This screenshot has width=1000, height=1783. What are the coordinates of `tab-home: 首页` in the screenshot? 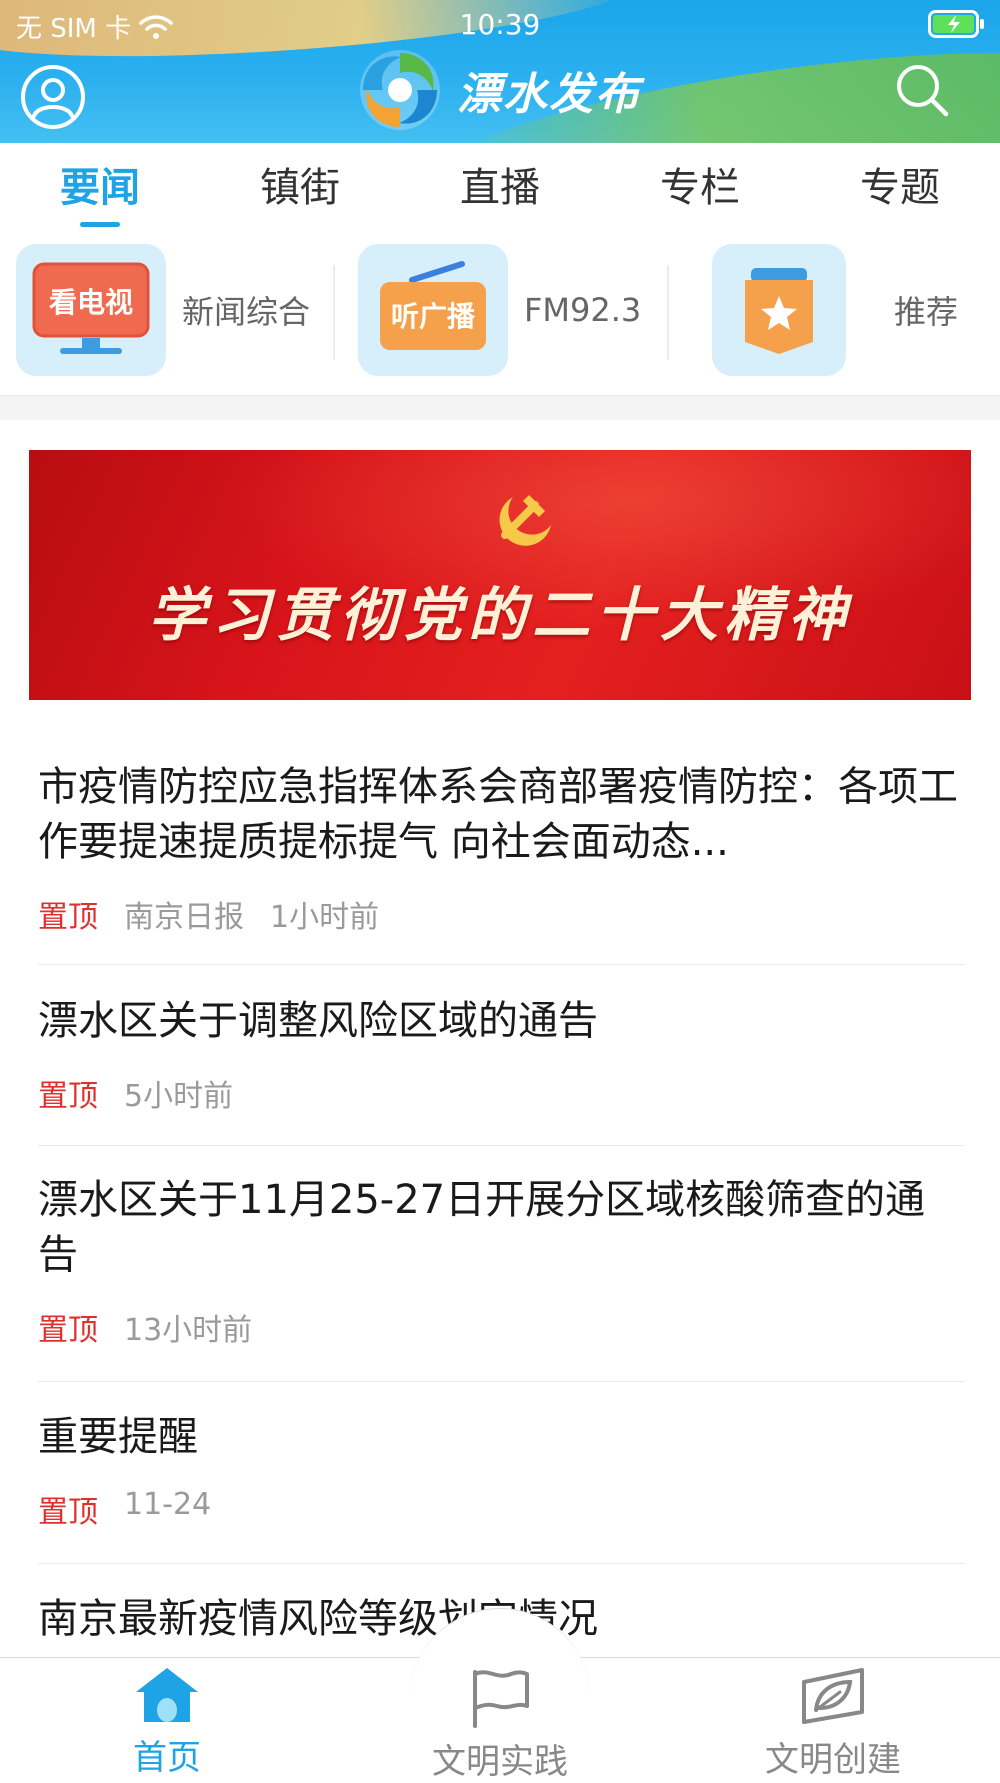 It's located at (167, 1722).